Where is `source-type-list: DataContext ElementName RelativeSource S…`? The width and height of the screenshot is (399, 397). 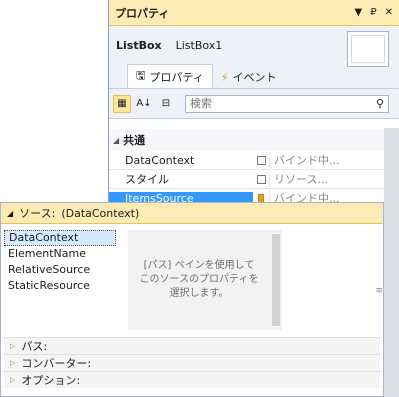
source-type-list: DataContext ElementName RelativeSource S… is located at coordinates (60, 280).